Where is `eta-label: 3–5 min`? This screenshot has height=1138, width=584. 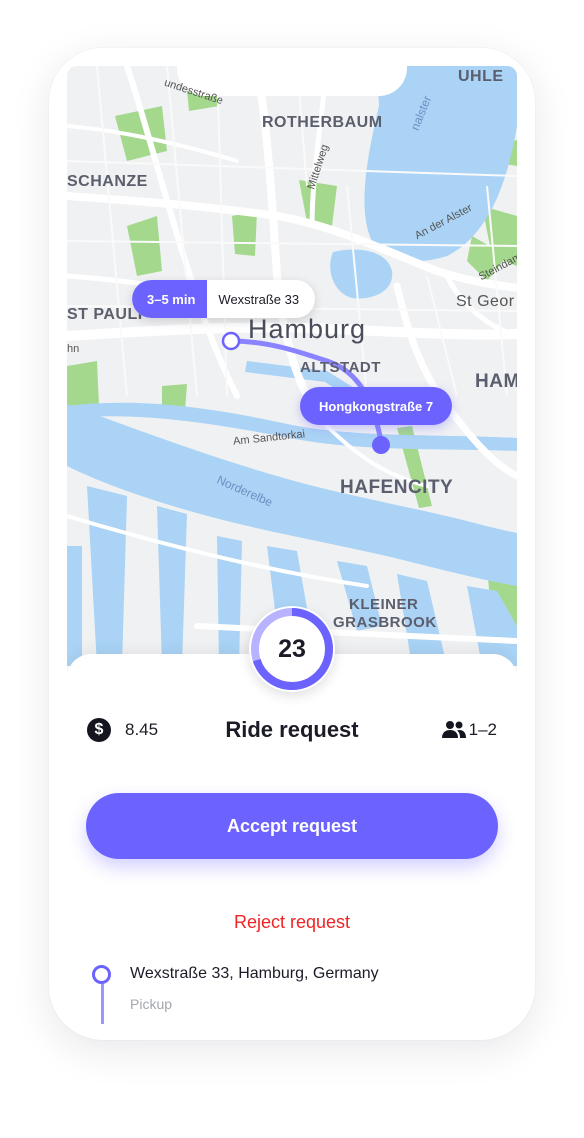
eta-label: 3–5 min is located at coordinates (170, 299).